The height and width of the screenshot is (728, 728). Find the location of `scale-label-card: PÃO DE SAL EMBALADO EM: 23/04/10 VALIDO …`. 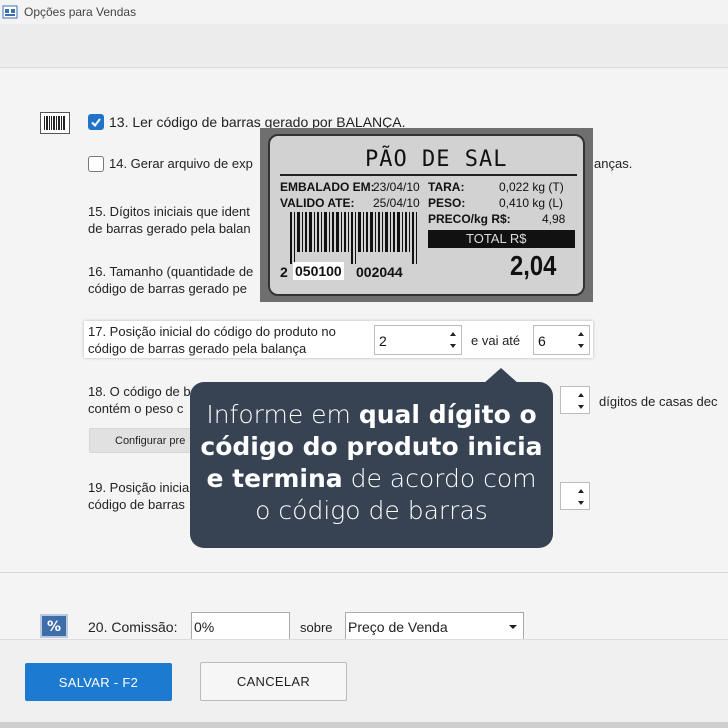

scale-label-card: PÃO DE SAL EMBALADO EM: 23/04/10 VALIDO … is located at coordinates (426, 215).